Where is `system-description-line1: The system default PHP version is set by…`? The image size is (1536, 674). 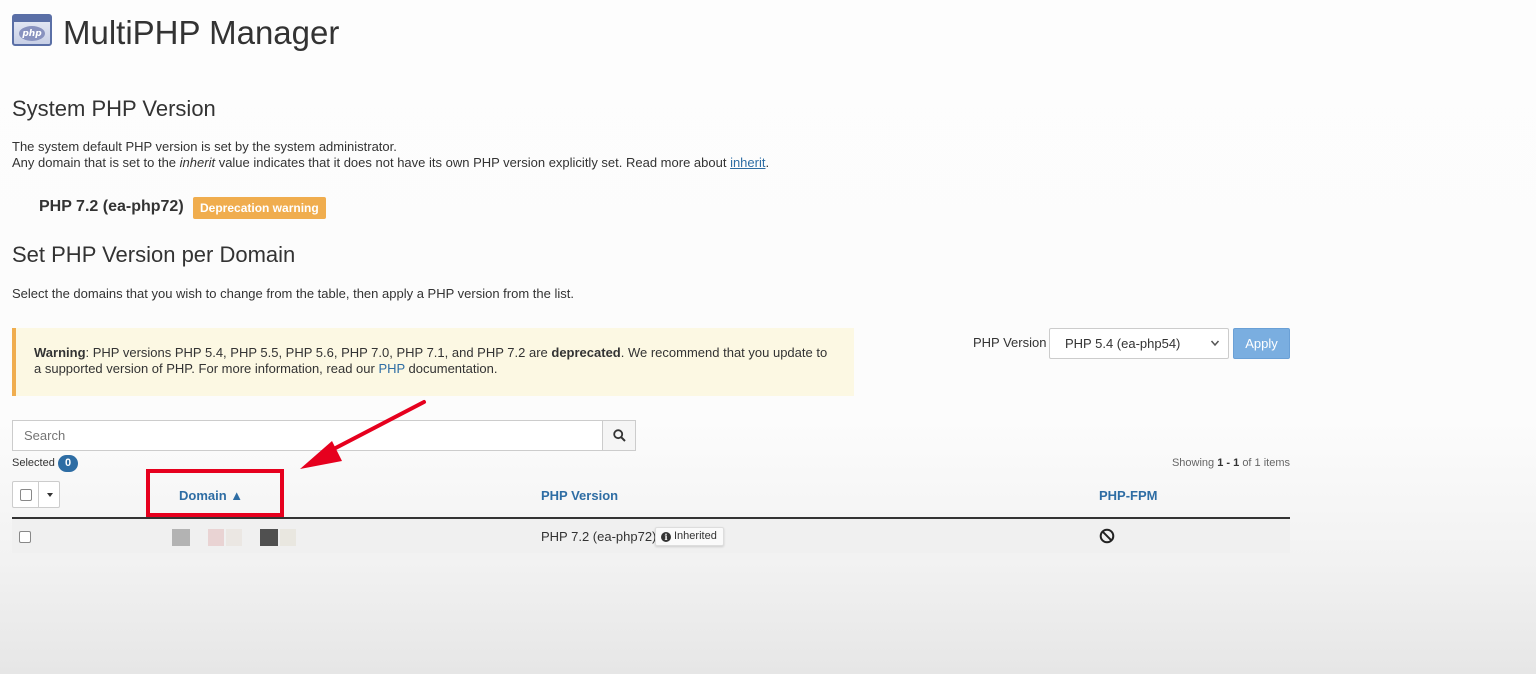
system-description-line1: The system default PHP version is set by… is located at coordinates (204, 146).